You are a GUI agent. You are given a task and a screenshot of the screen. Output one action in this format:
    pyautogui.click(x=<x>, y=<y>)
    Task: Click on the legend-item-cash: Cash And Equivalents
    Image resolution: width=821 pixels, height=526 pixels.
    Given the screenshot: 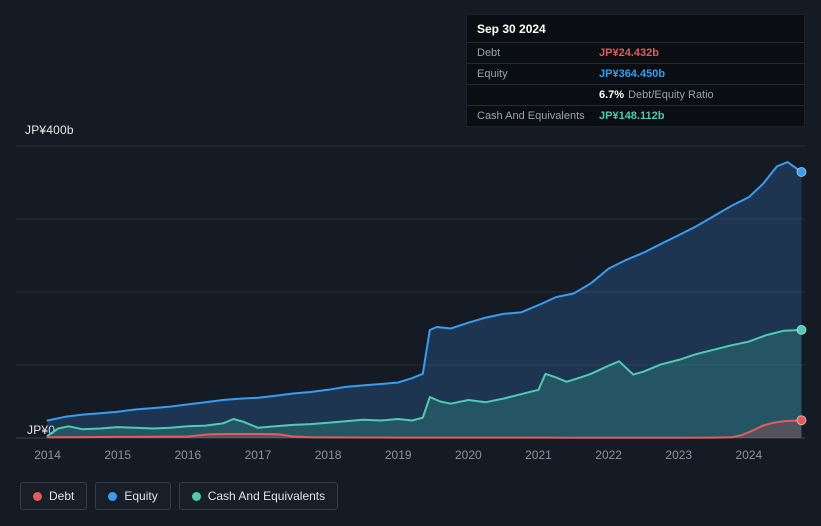 What is the action you would take?
    pyautogui.click(x=258, y=496)
    